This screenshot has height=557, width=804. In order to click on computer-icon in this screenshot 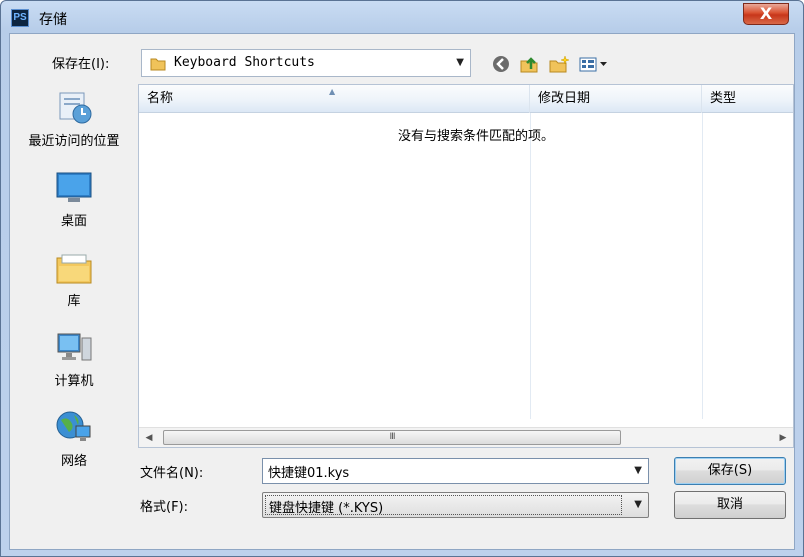, I will do `click(74, 347)`.